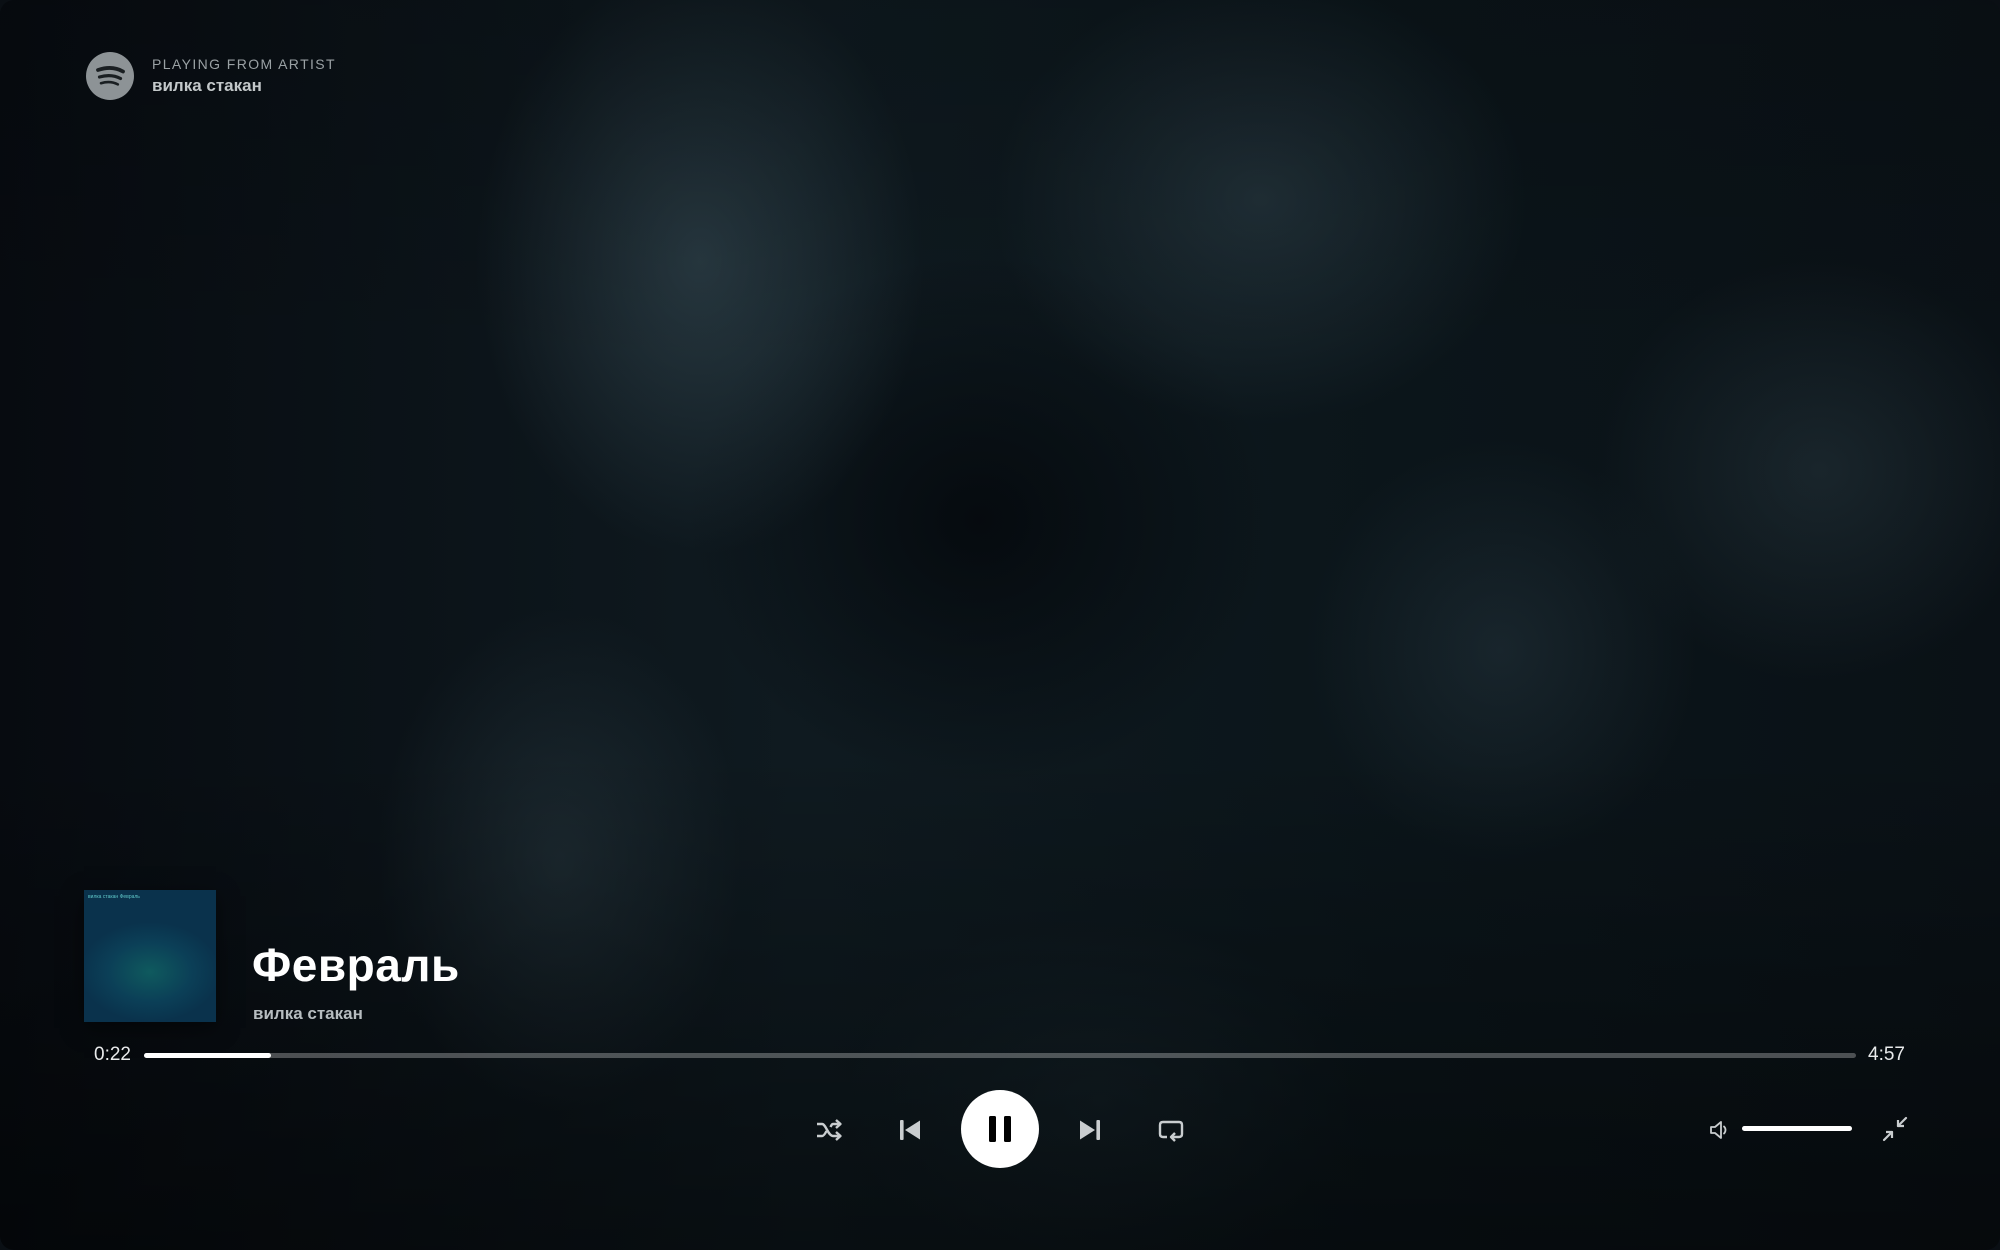 Image resolution: width=2000 pixels, height=1250 pixels. I want to click on context-text: PLAYING FROM ARTIST вилка стакан, so click(244, 76).